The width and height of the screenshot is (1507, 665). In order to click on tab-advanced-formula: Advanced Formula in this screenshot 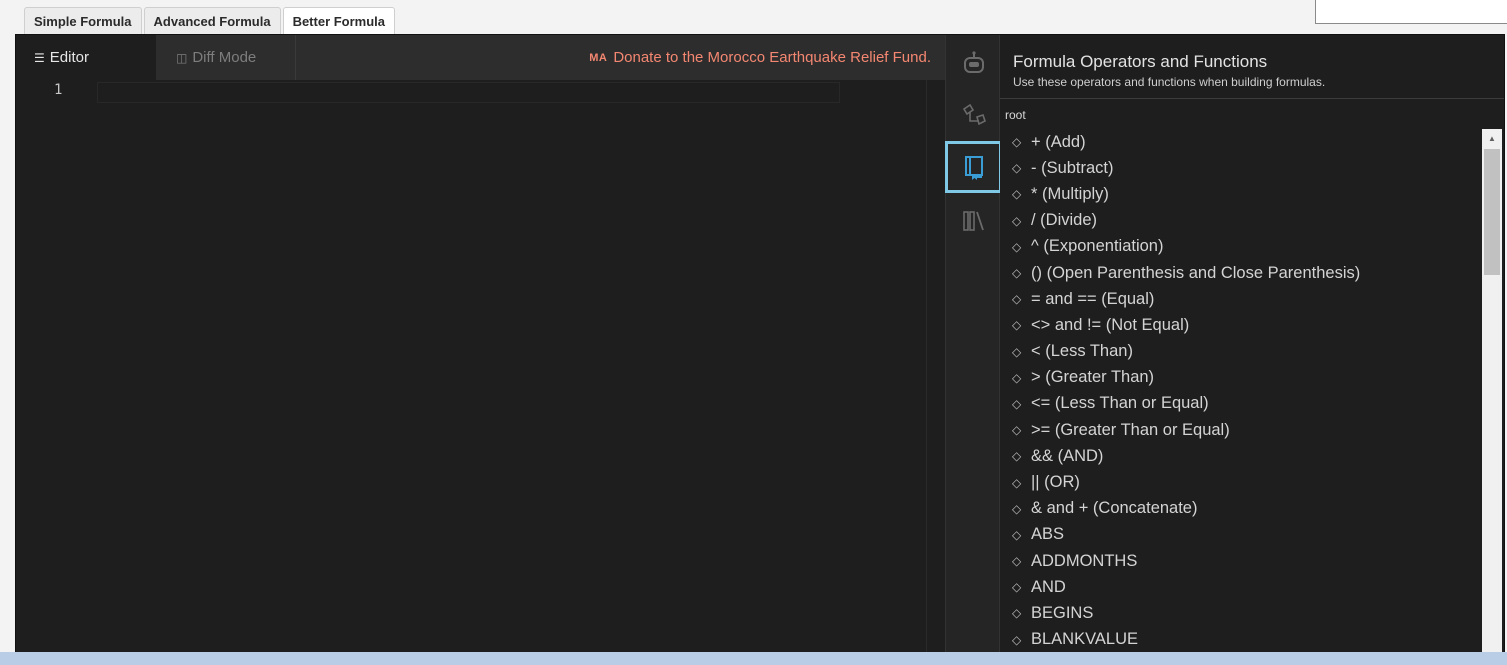, I will do `click(212, 20)`.